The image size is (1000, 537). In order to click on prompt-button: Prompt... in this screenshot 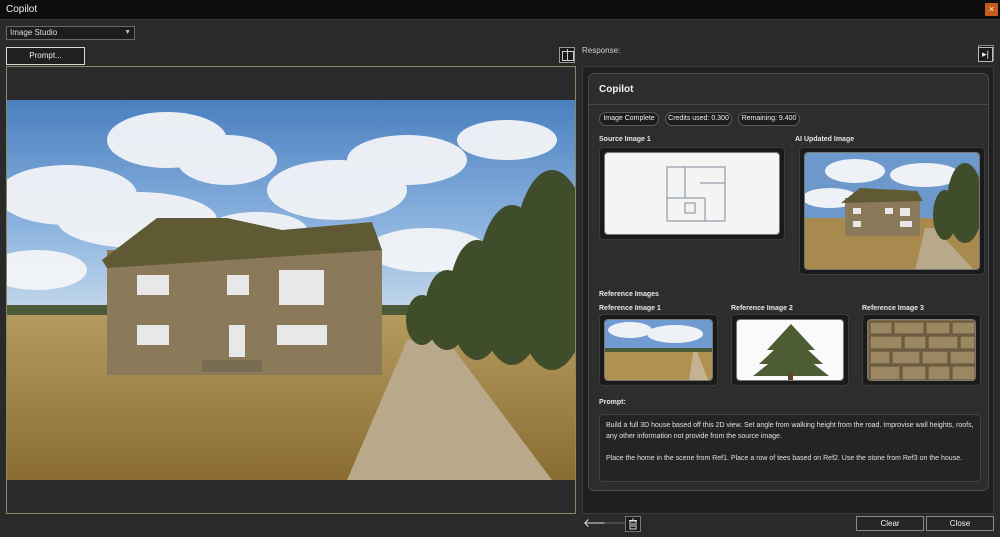, I will do `click(45, 56)`.